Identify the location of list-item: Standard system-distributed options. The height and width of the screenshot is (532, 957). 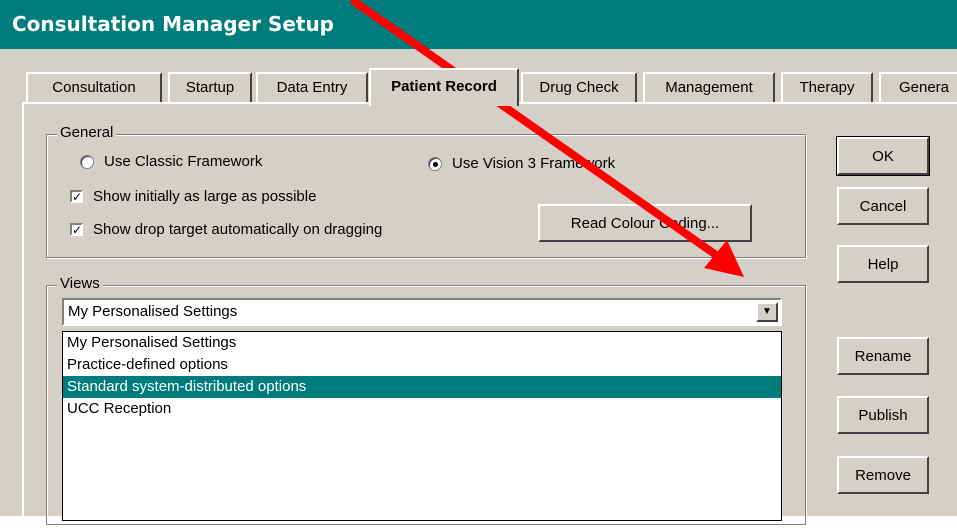
(422, 387).